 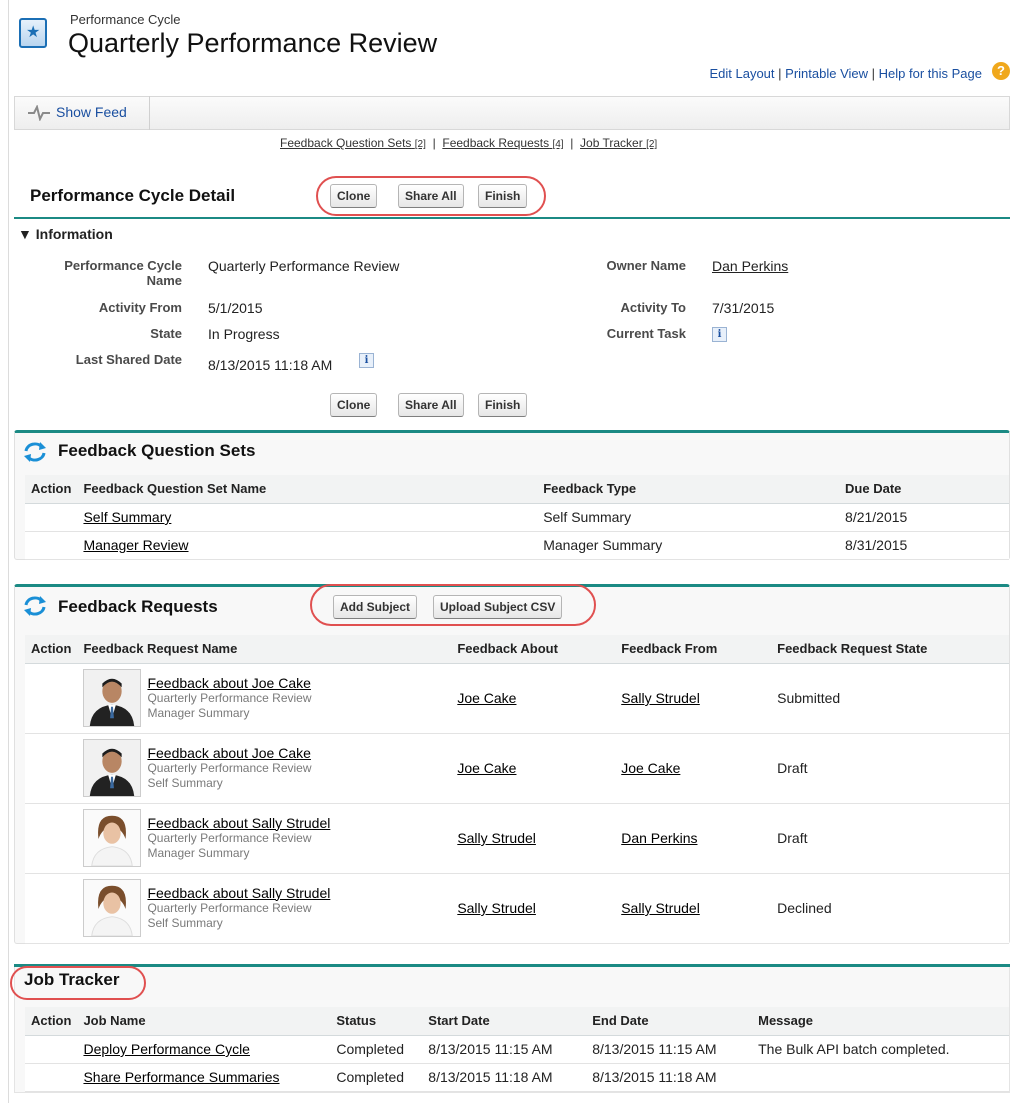 I want to click on feedback-about-cell: Sally Strudel, so click(x=533, y=908).